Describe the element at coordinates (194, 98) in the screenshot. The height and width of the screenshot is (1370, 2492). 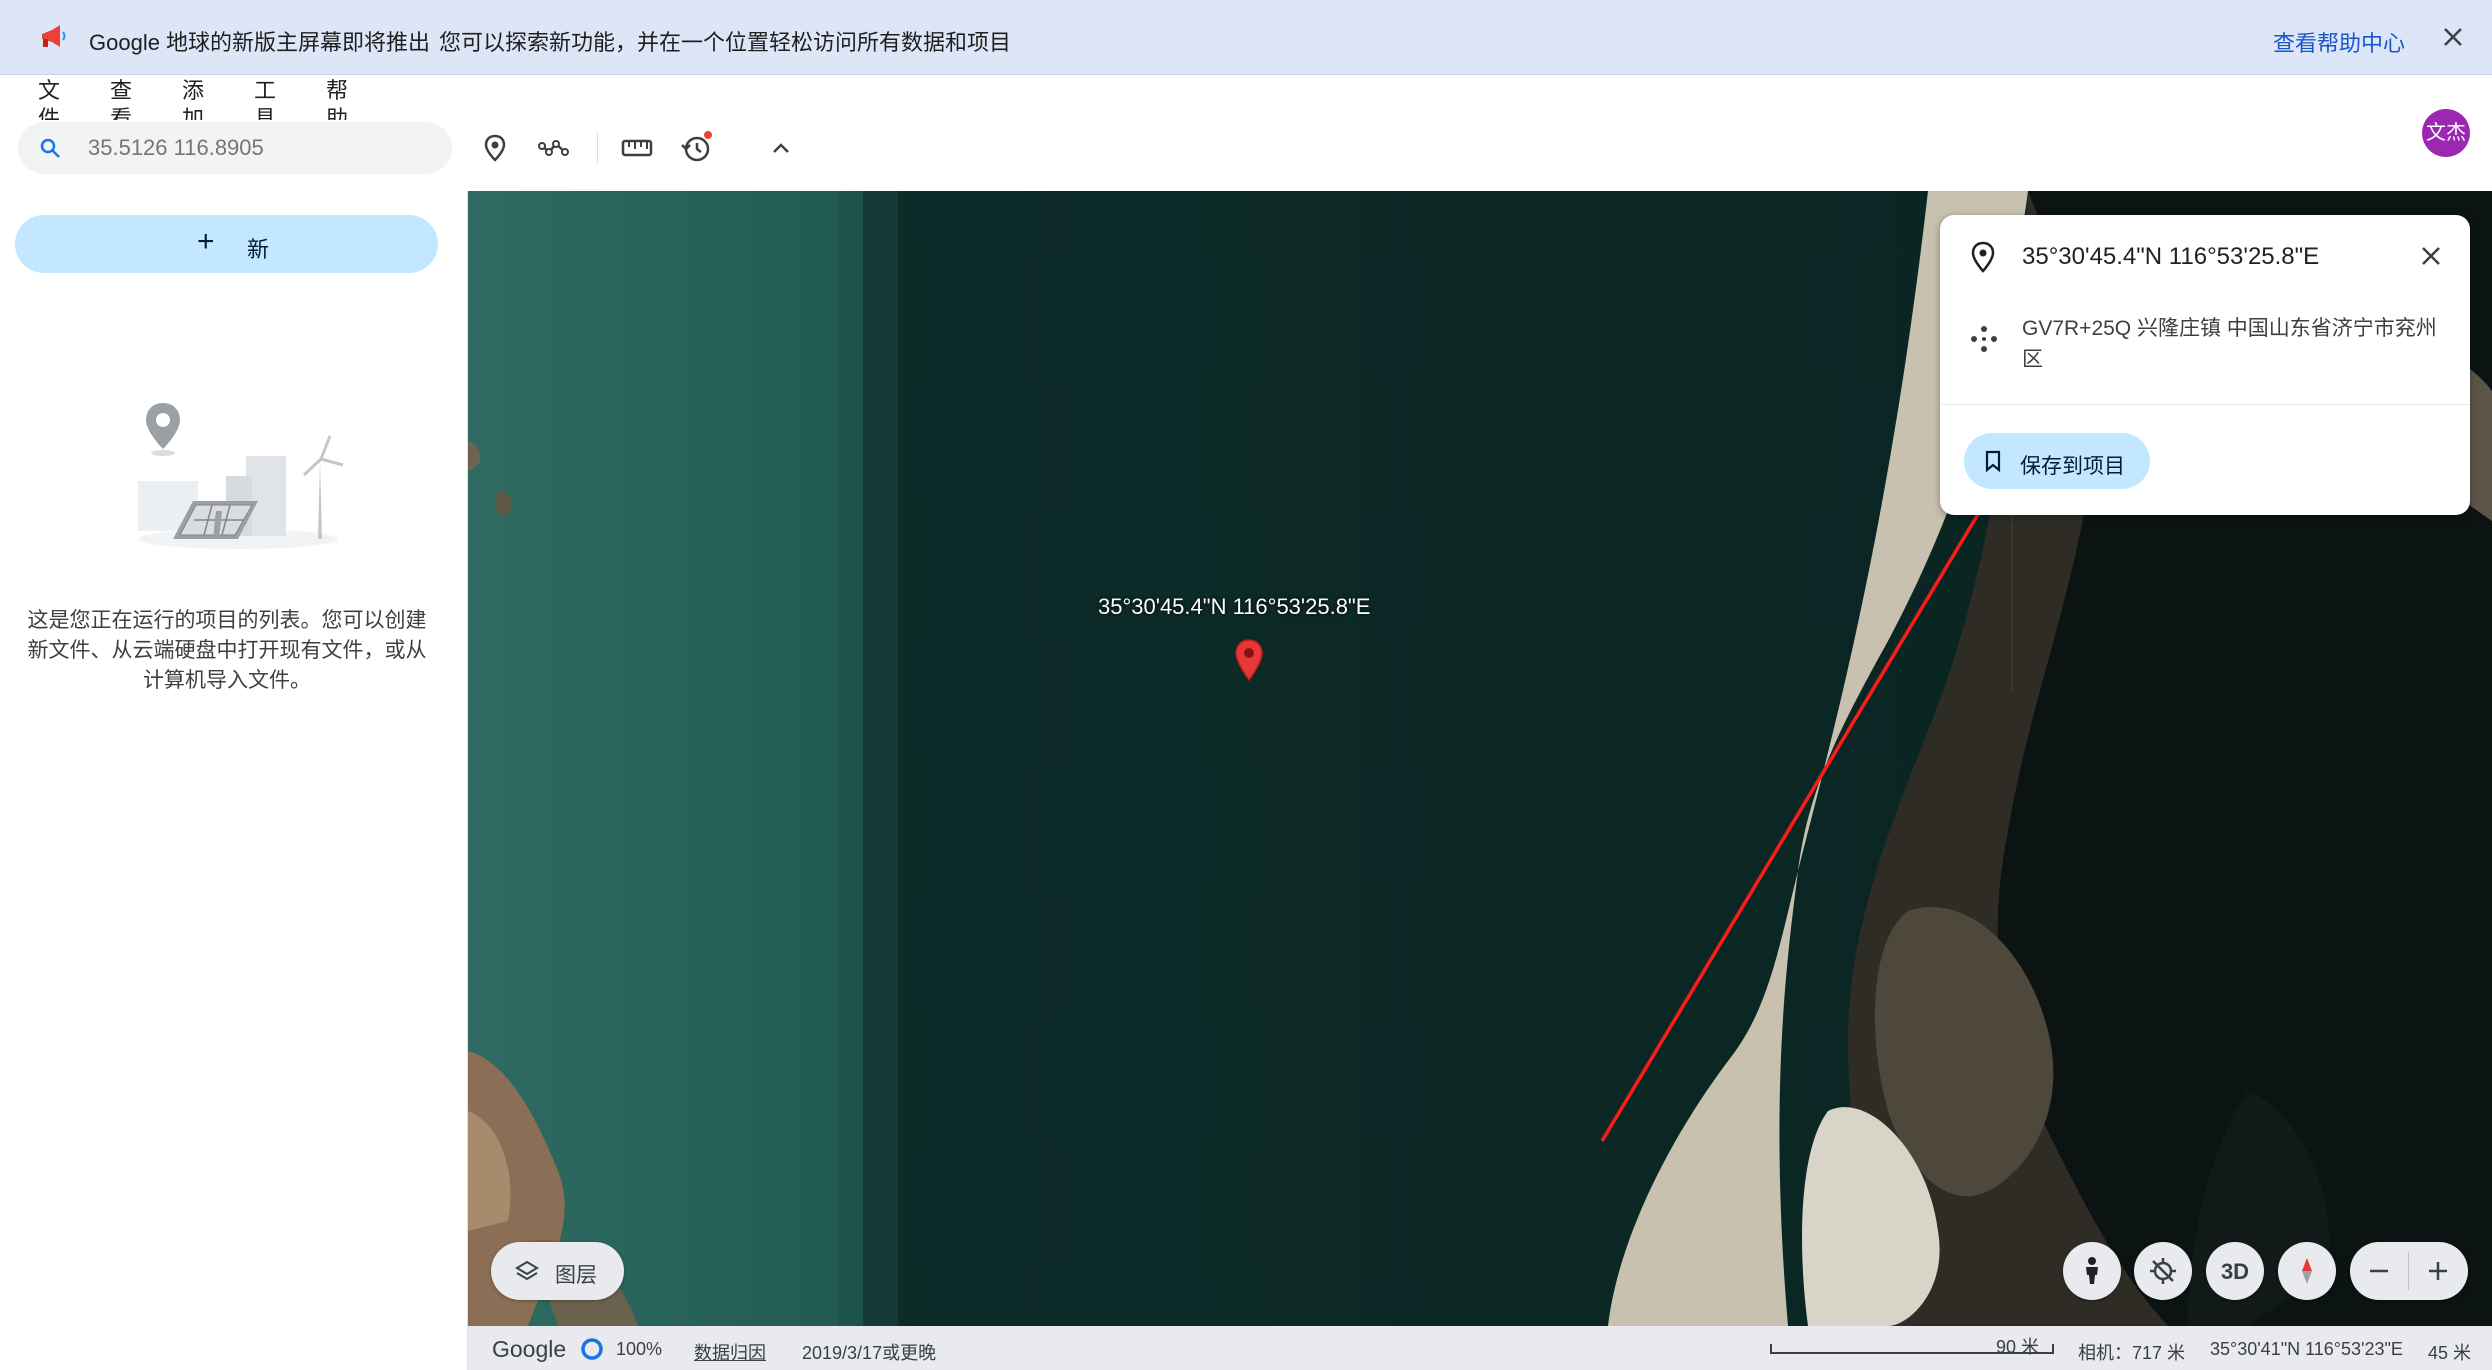
I see `menu-add: 添加` at that location.